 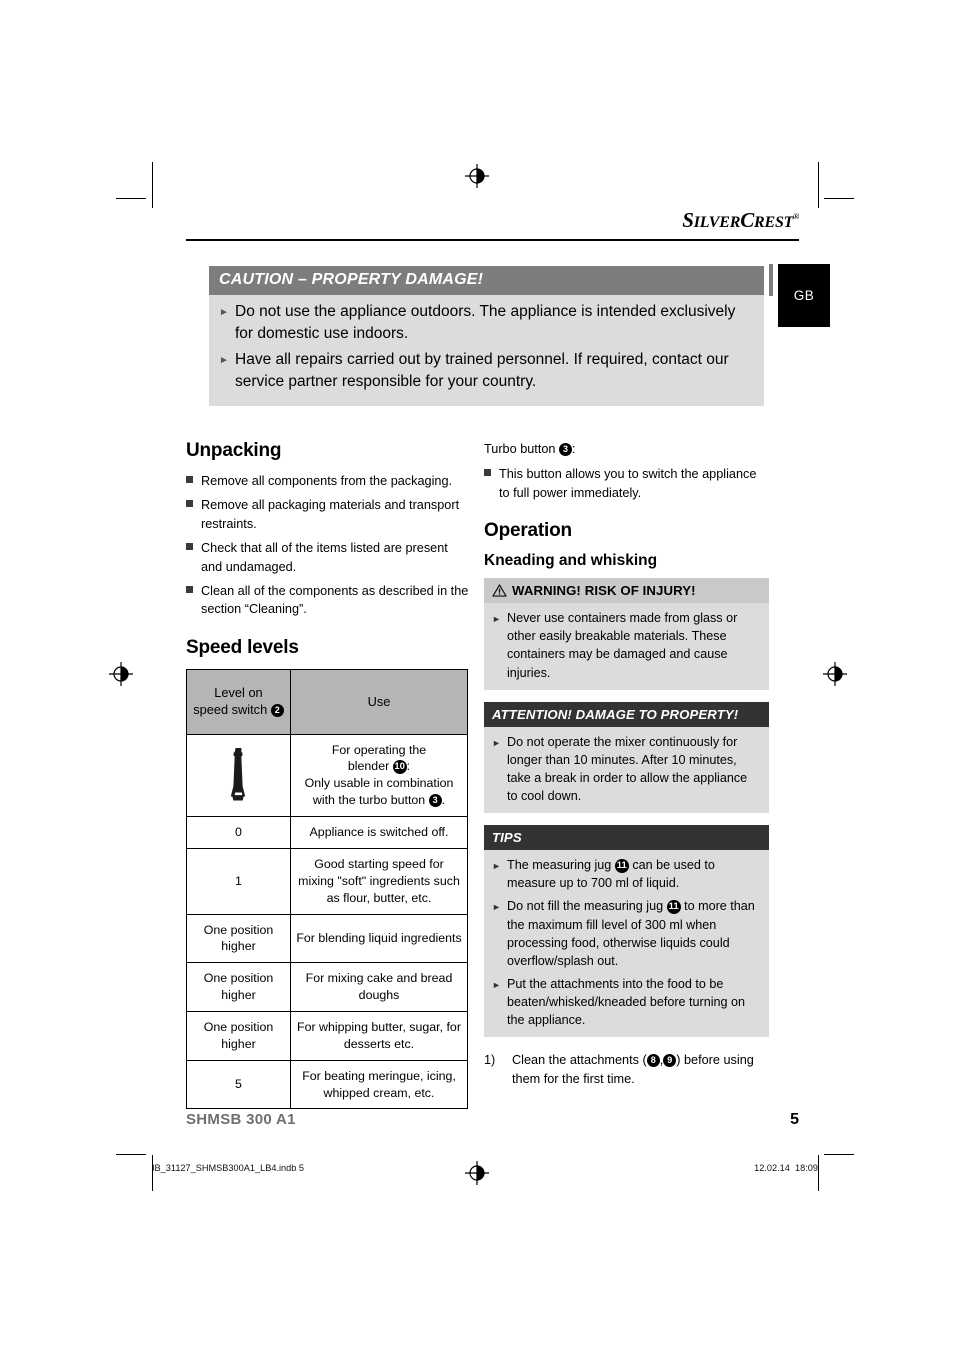 What do you see at coordinates (520, 449) in the screenshot?
I see `turbo-label-prefix: Turbo button` at bounding box center [520, 449].